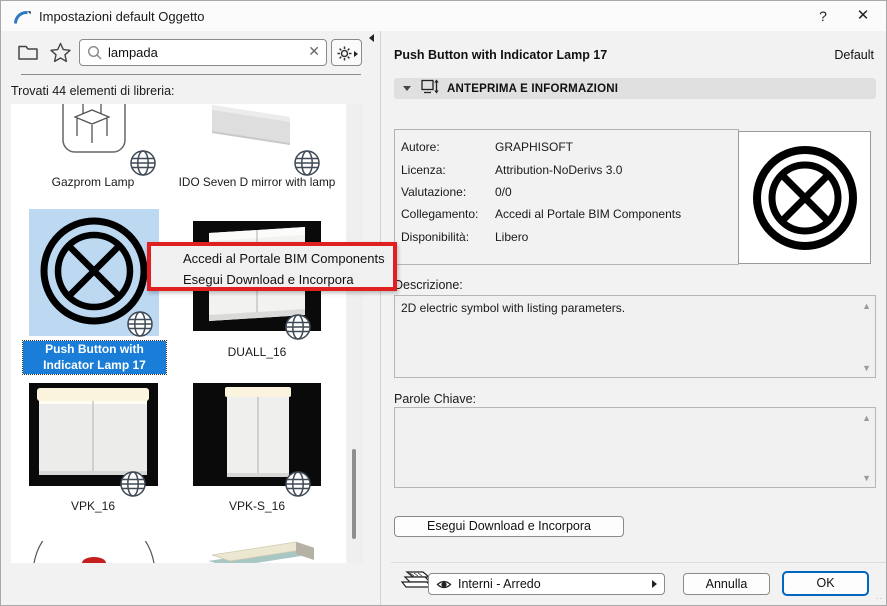  Describe the element at coordinates (503, 191) in the screenshot. I see `info-field-value: 0/0` at that location.